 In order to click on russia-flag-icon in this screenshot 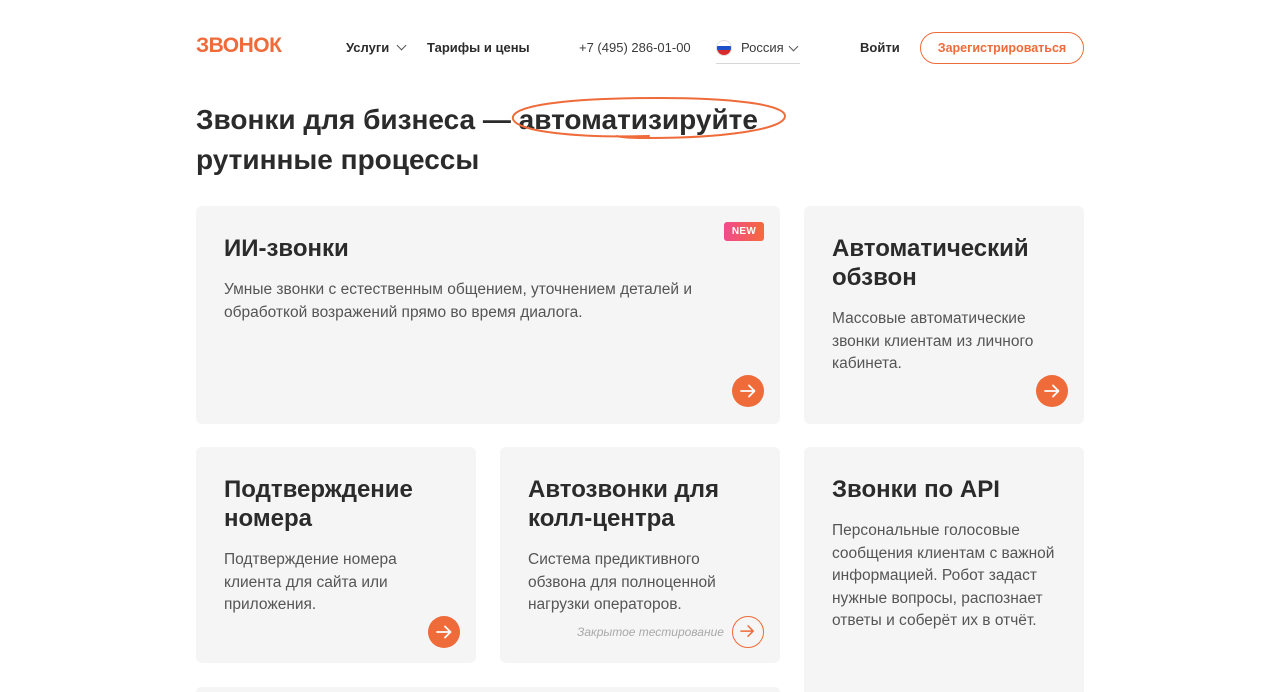, I will do `click(724, 48)`.